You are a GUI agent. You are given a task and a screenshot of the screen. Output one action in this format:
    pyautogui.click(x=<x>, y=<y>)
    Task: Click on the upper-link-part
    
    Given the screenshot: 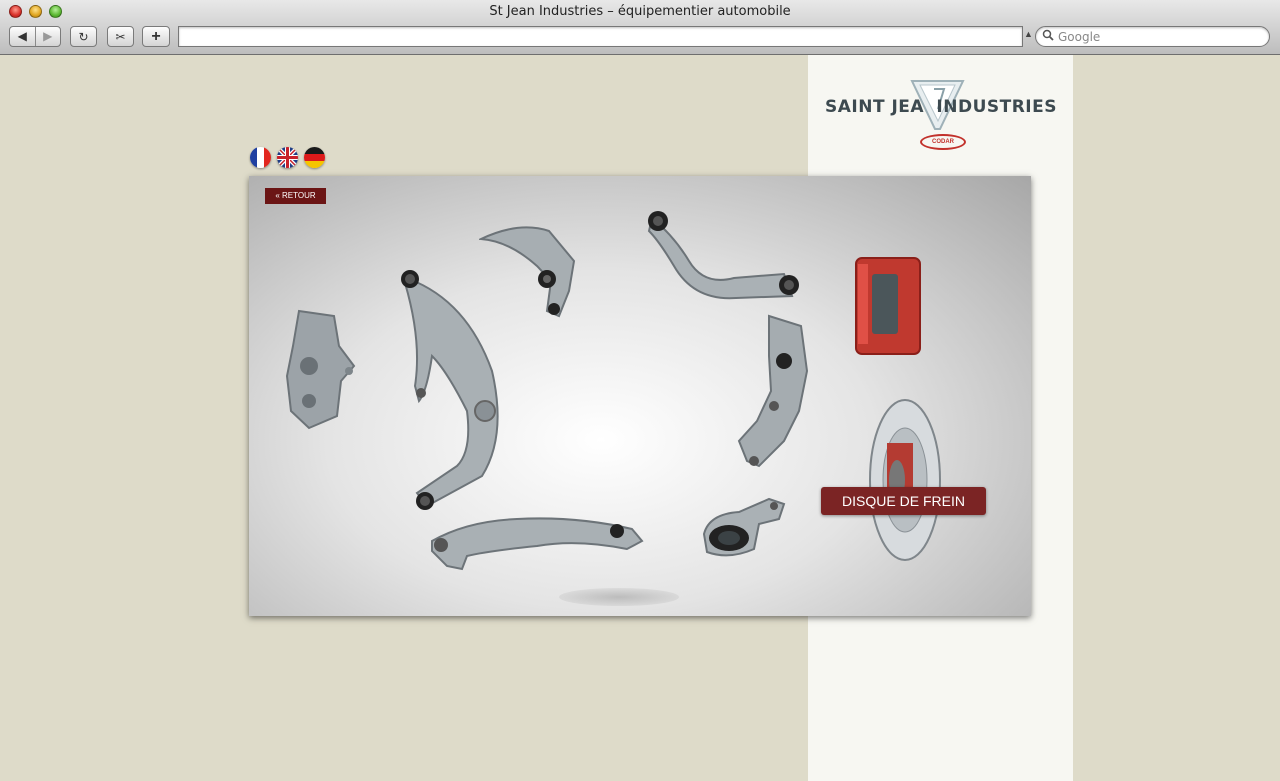 What is the action you would take?
    pyautogui.click(x=724, y=253)
    